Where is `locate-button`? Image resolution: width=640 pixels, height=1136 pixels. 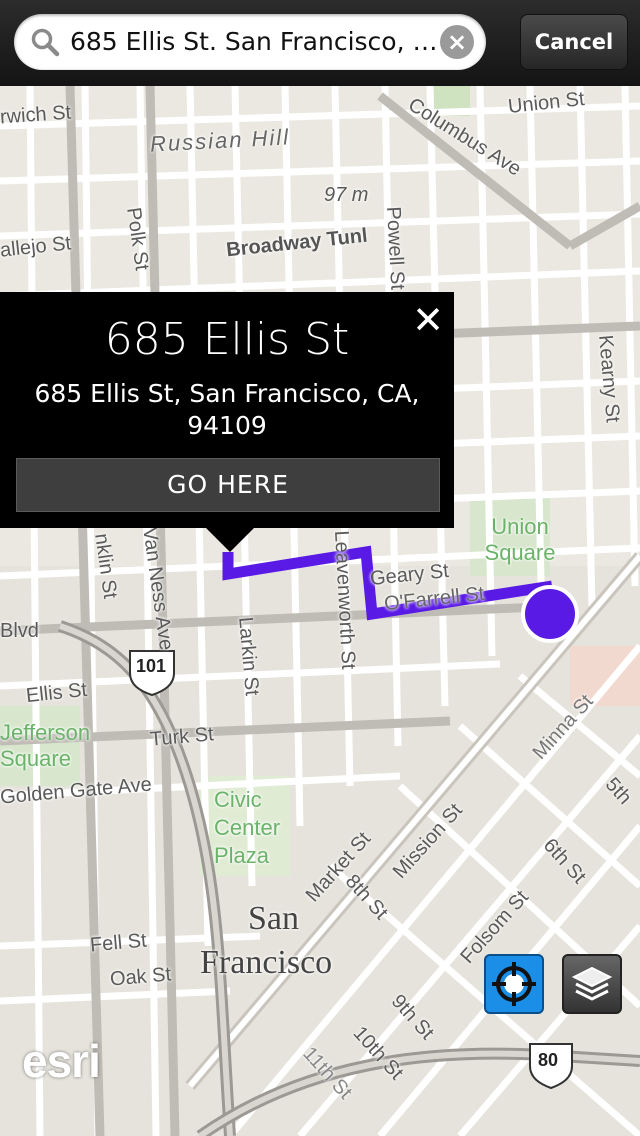 locate-button is located at coordinates (514, 984).